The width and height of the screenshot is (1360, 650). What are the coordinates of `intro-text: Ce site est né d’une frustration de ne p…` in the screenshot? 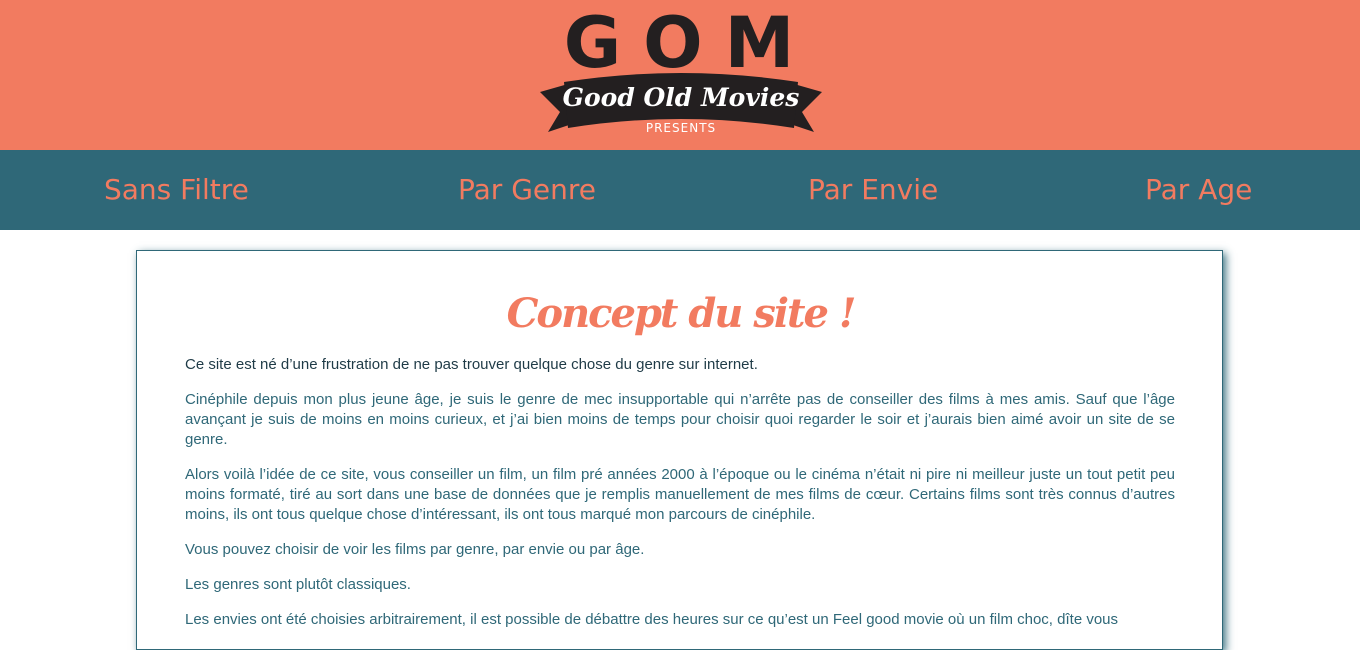 It's located at (471, 364).